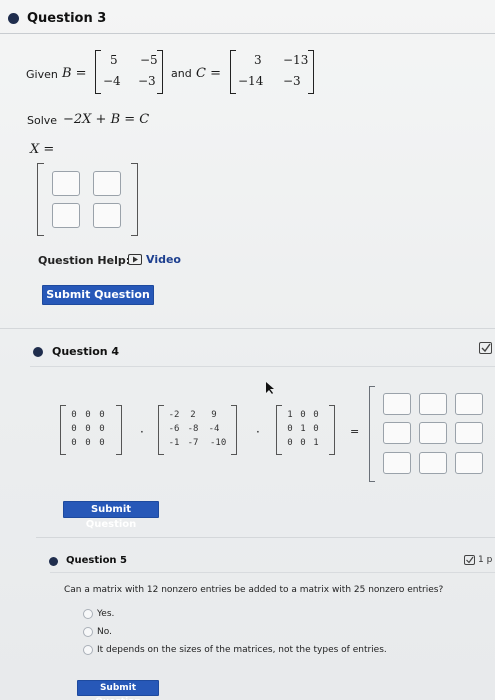 The width and height of the screenshot is (495, 700). What do you see at coordinates (106, 614) in the screenshot?
I see `option-yes-label: Yes.` at bounding box center [106, 614].